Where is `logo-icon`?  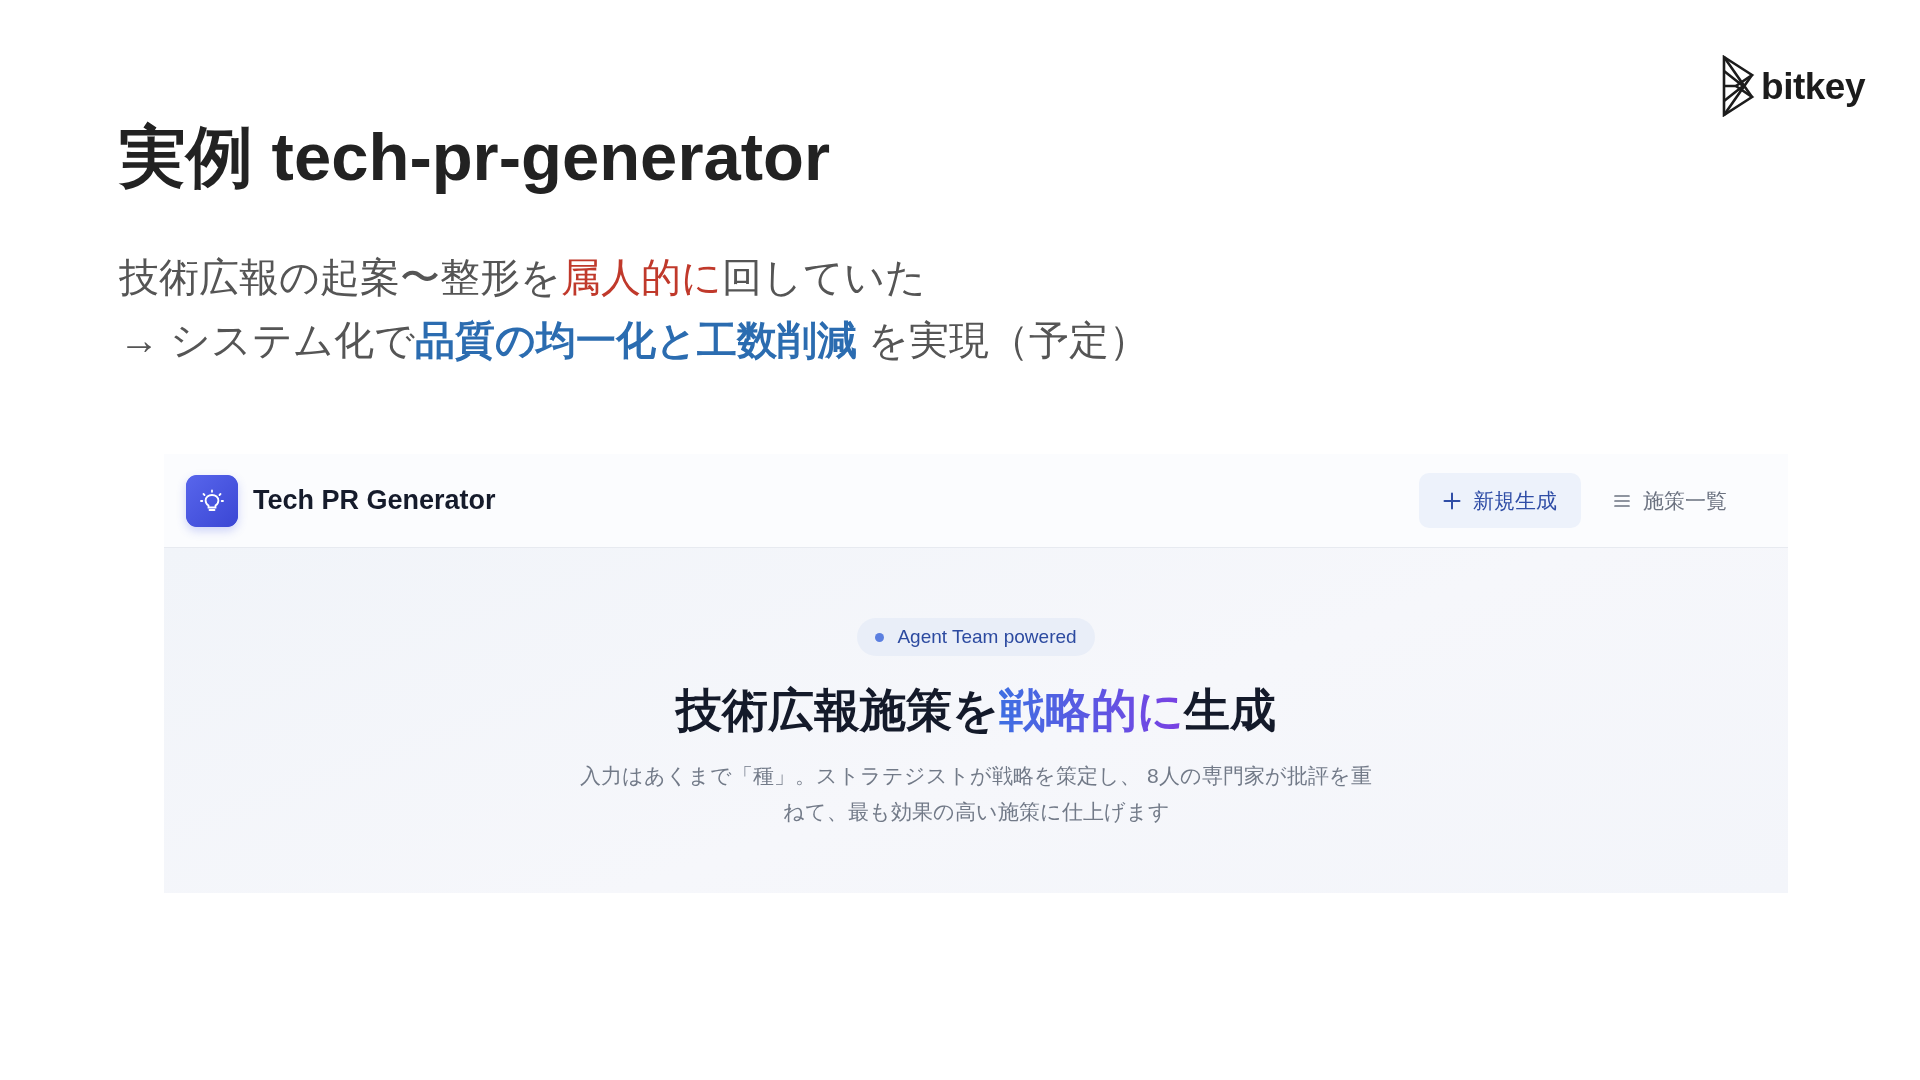 logo-icon is located at coordinates (1738, 86).